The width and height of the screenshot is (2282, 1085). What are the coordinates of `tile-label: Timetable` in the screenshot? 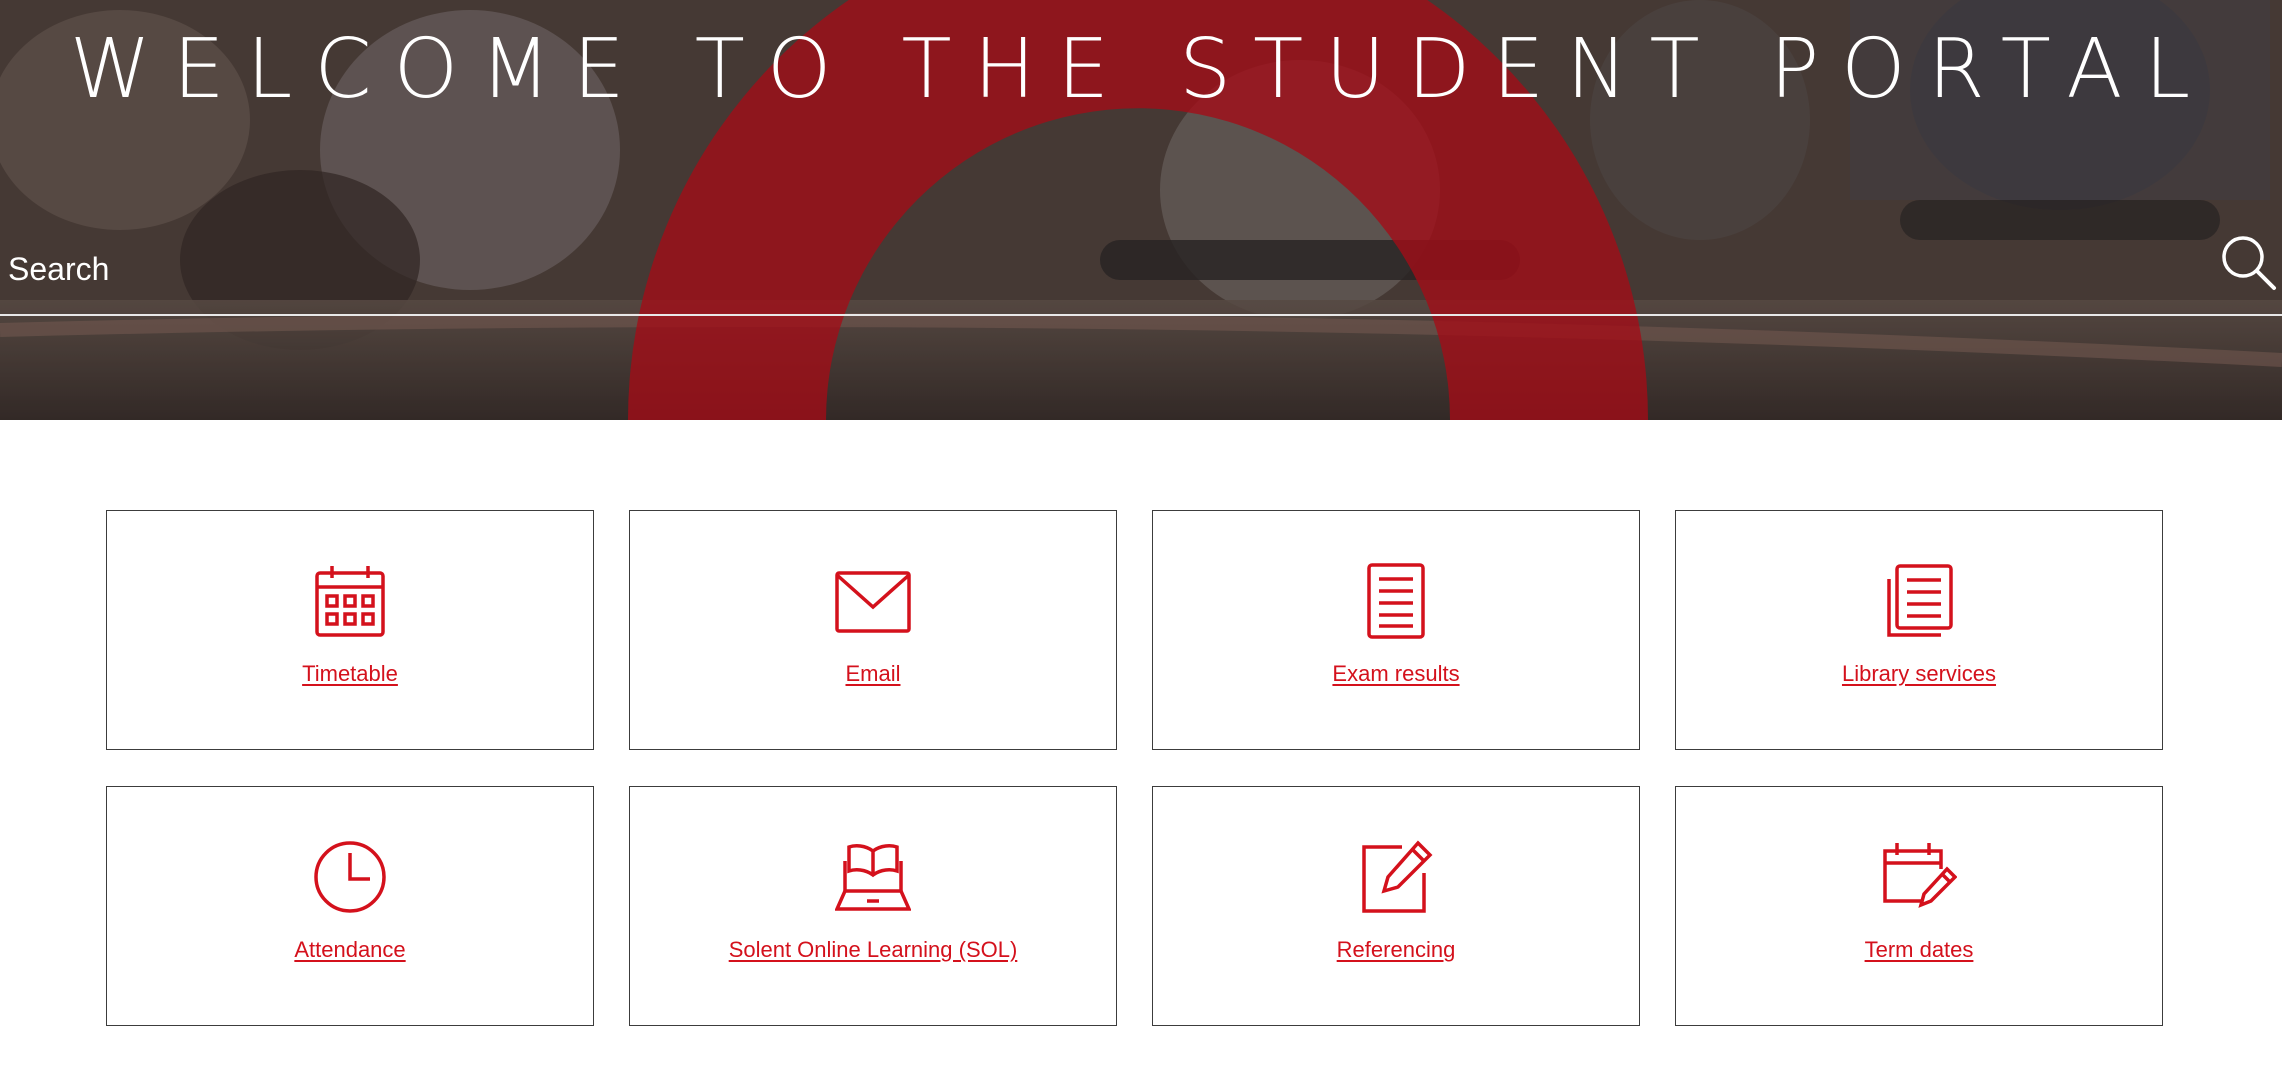 It's located at (350, 674).